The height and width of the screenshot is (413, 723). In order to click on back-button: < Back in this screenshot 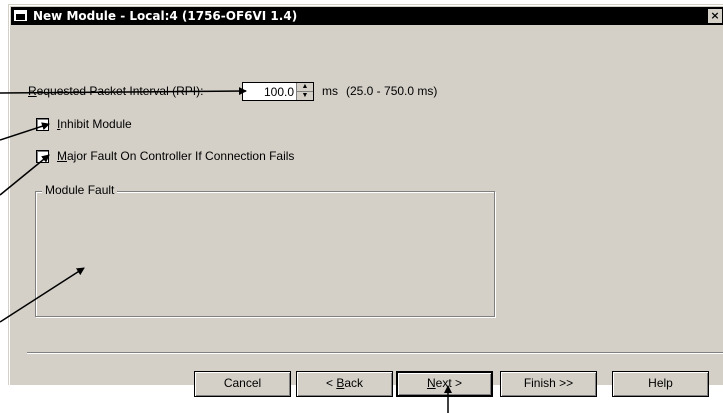, I will do `click(344, 384)`.